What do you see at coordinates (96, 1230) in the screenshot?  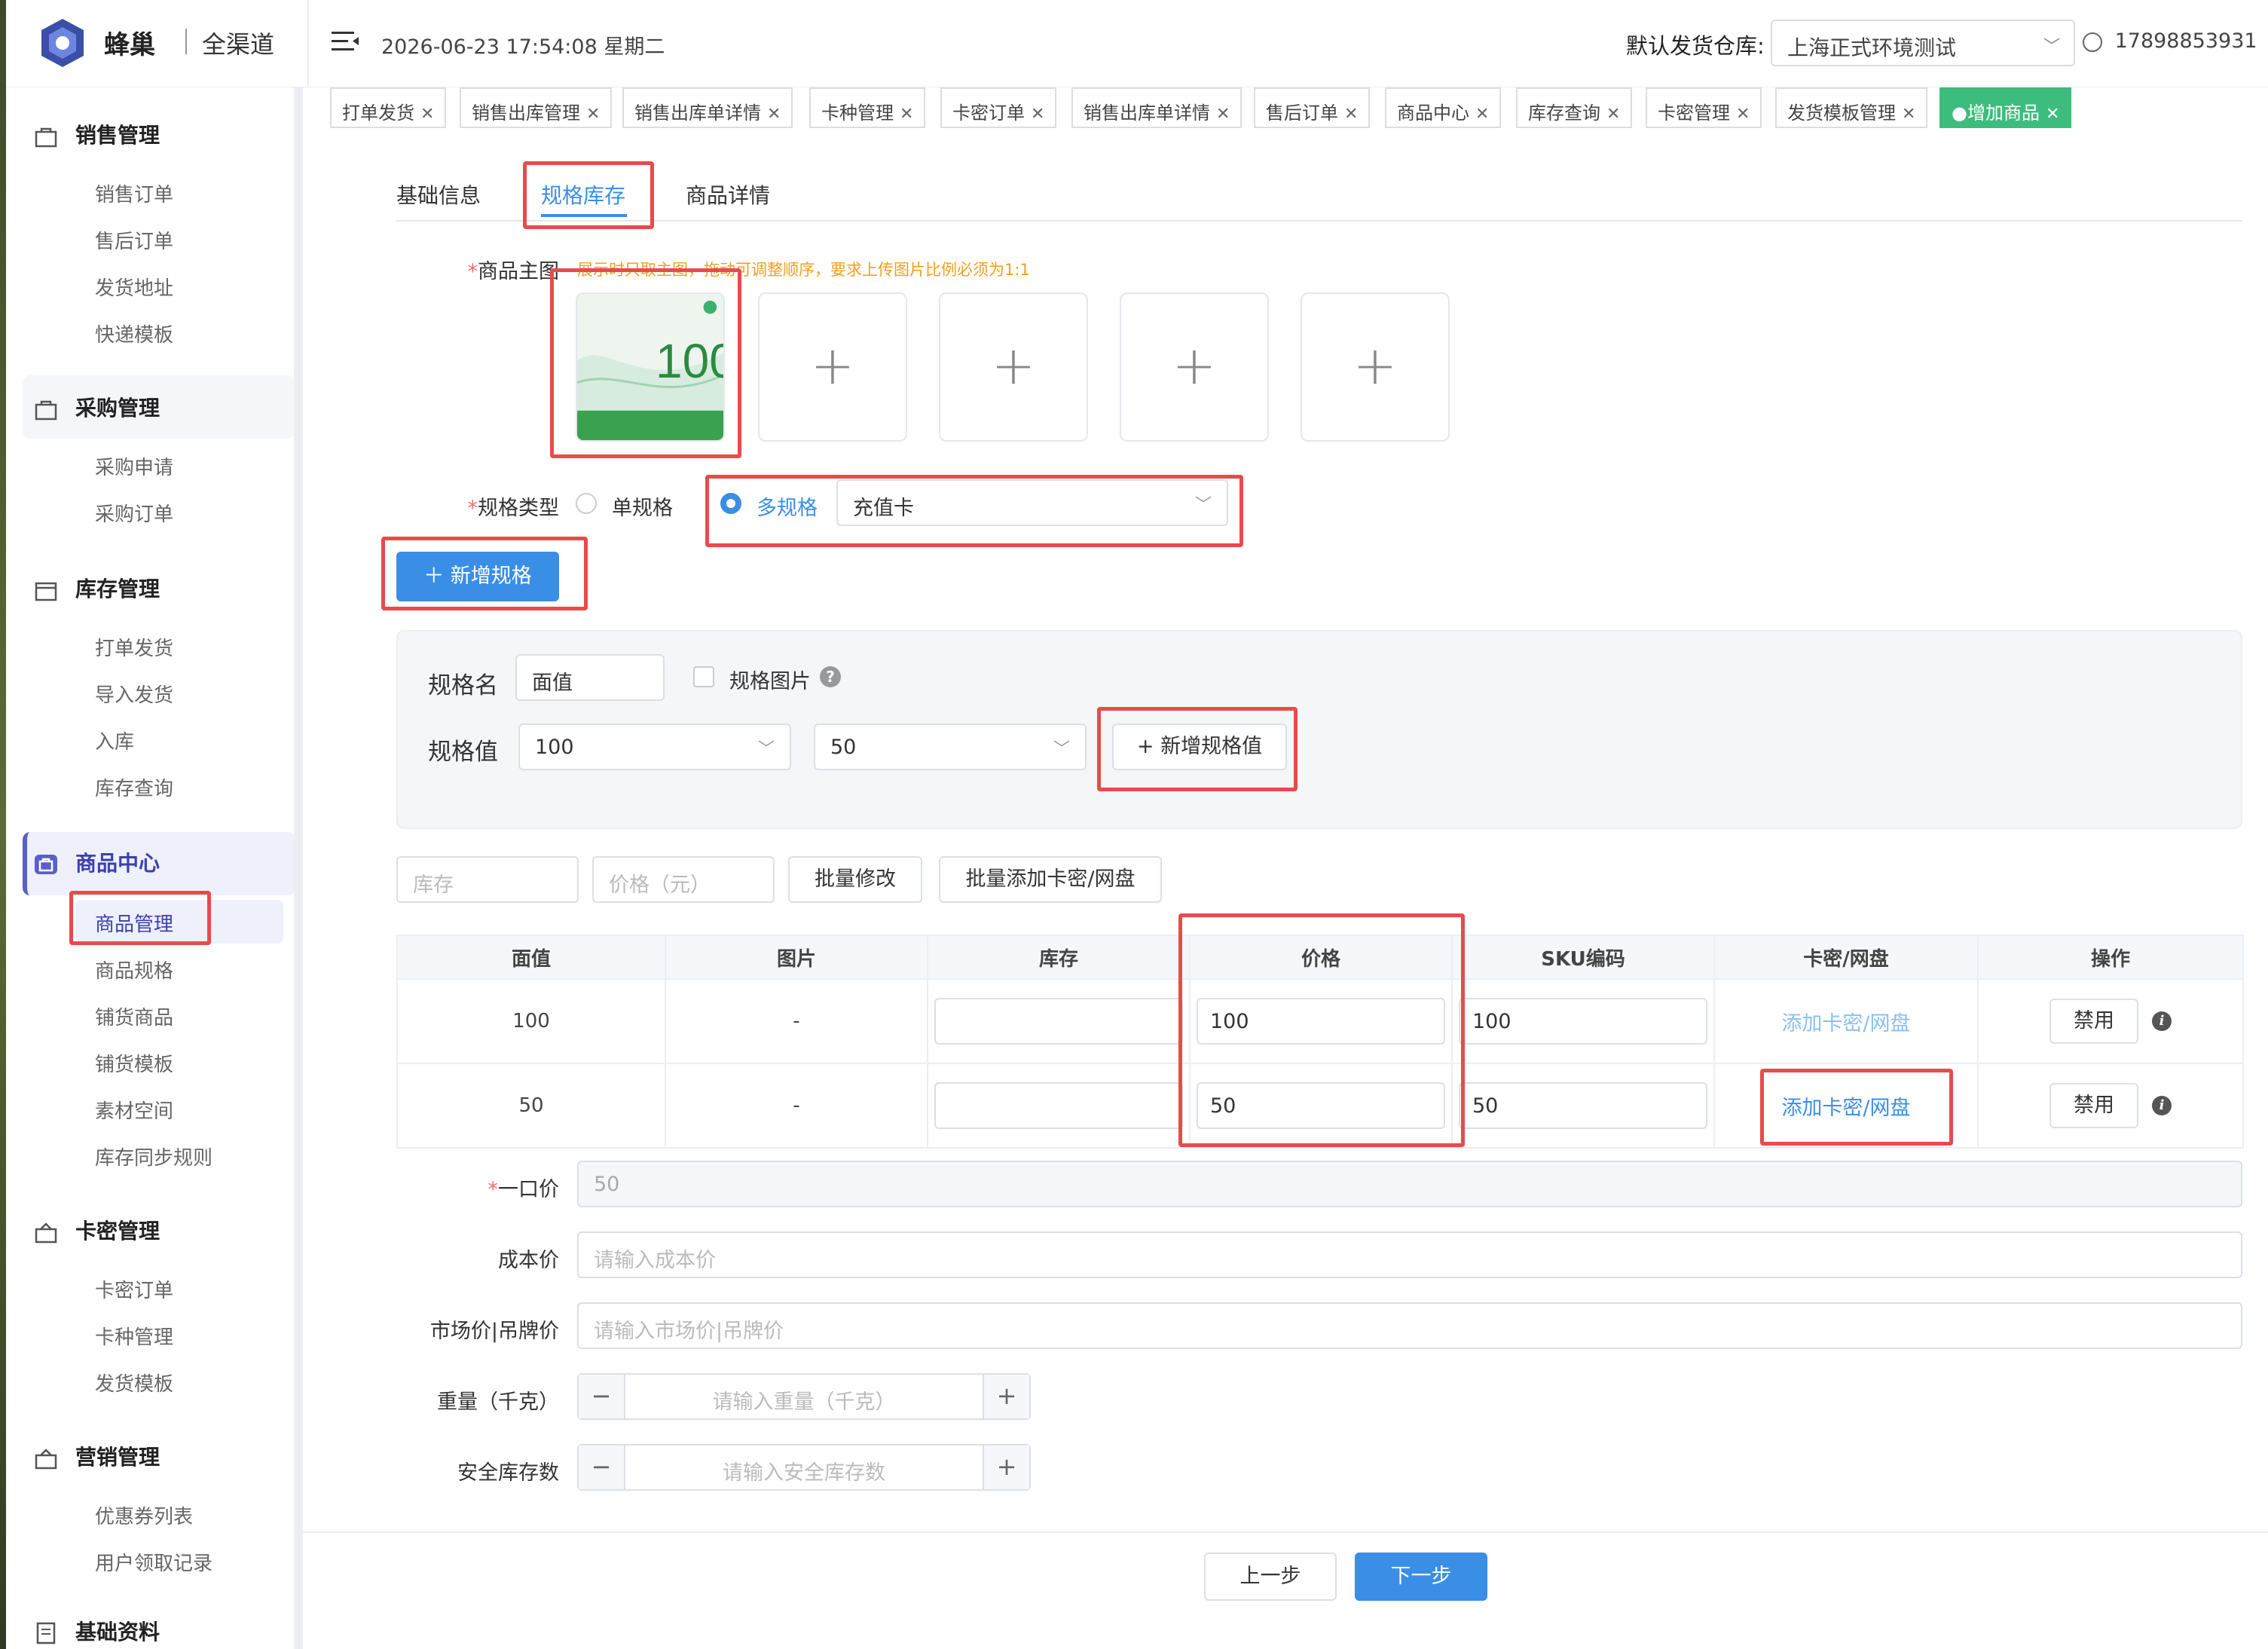 I see `sidebar-group-card-manage: 卡密管理` at bounding box center [96, 1230].